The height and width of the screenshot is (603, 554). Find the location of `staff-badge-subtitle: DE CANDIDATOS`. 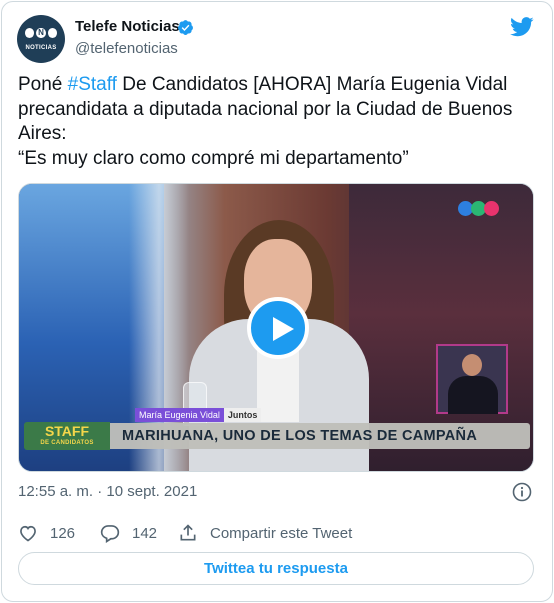

staff-badge-subtitle: DE CANDIDATOS is located at coordinates (67, 443).